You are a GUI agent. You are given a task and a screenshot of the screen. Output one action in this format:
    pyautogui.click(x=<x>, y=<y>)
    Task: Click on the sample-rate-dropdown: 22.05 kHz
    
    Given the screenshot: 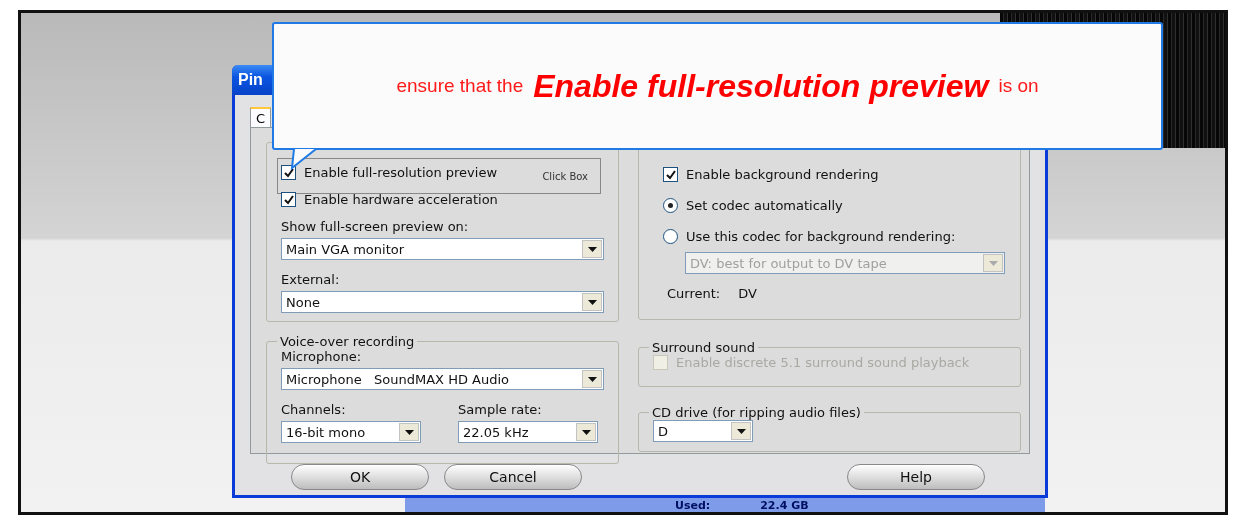 What is the action you would take?
    pyautogui.click(x=528, y=432)
    